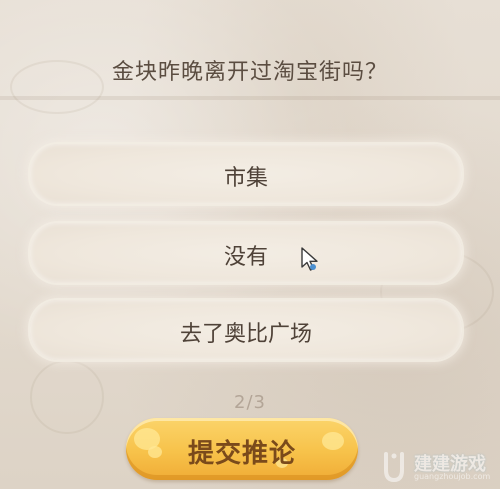 The height and width of the screenshot is (489, 500). What do you see at coordinates (245, 257) in the screenshot?
I see `answer-option-label: 没有` at bounding box center [245, 257].